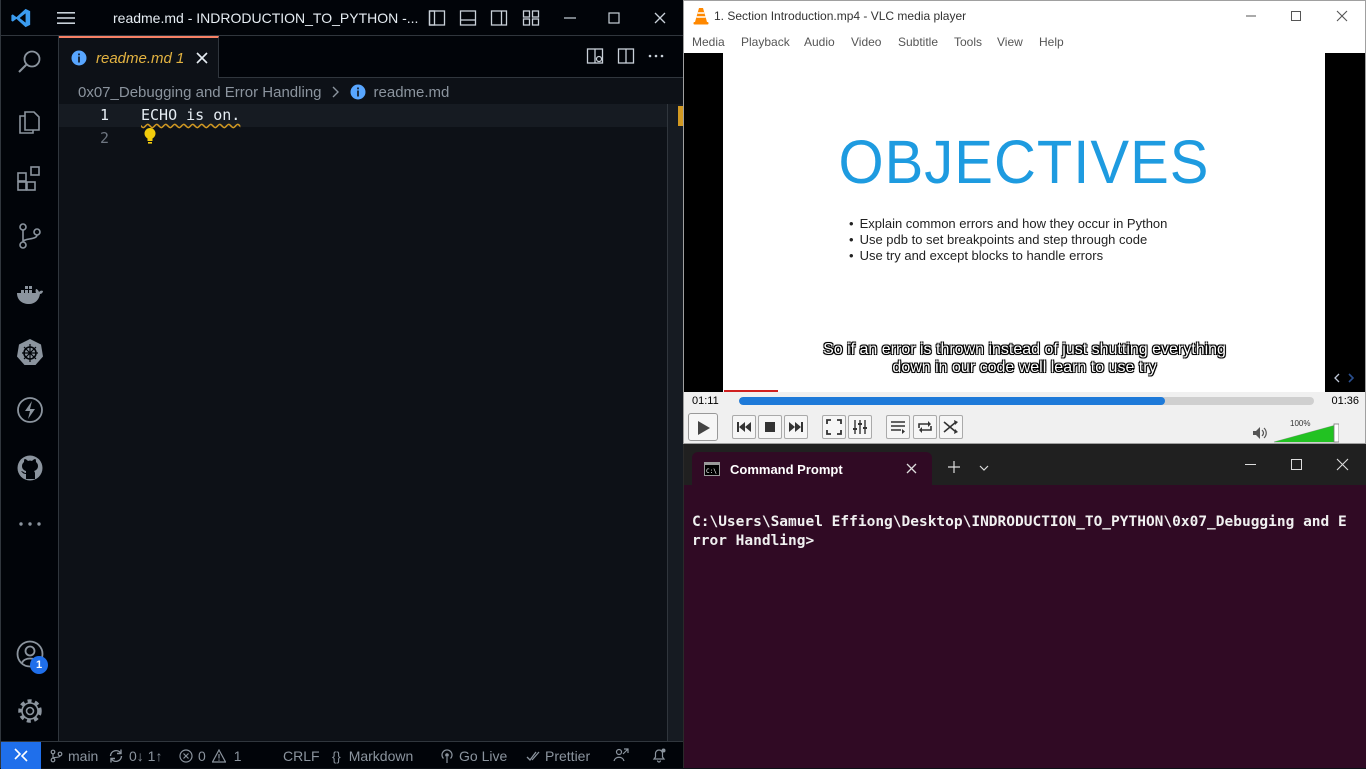 The height and width of the screenshot is (769, 1366). I want to click on menu-video: Video, so click(866, 42).